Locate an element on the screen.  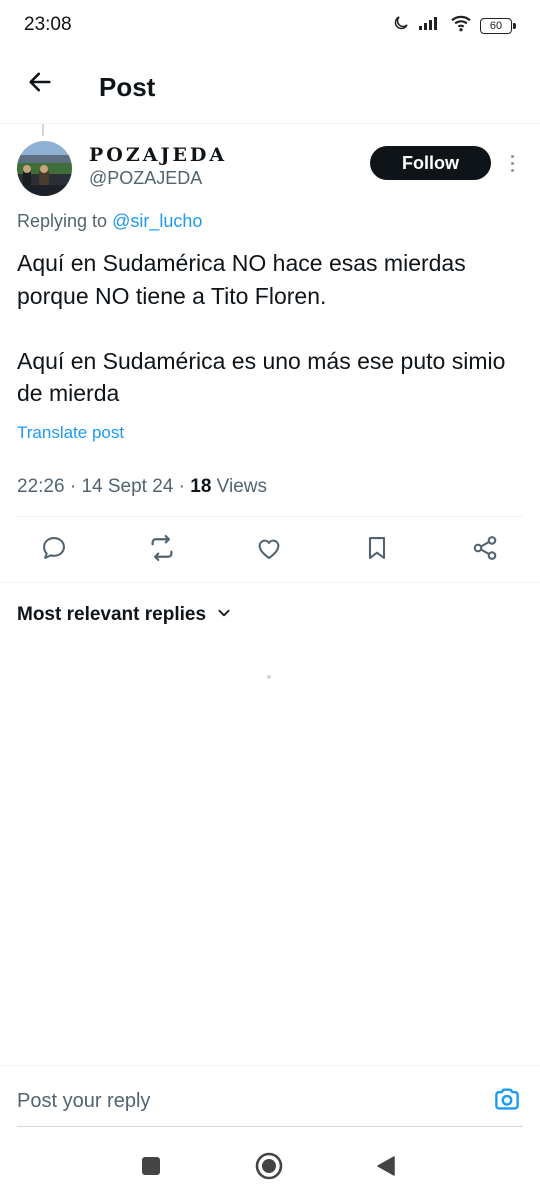
nav-recents-button is located at coordinates (151, 1168).